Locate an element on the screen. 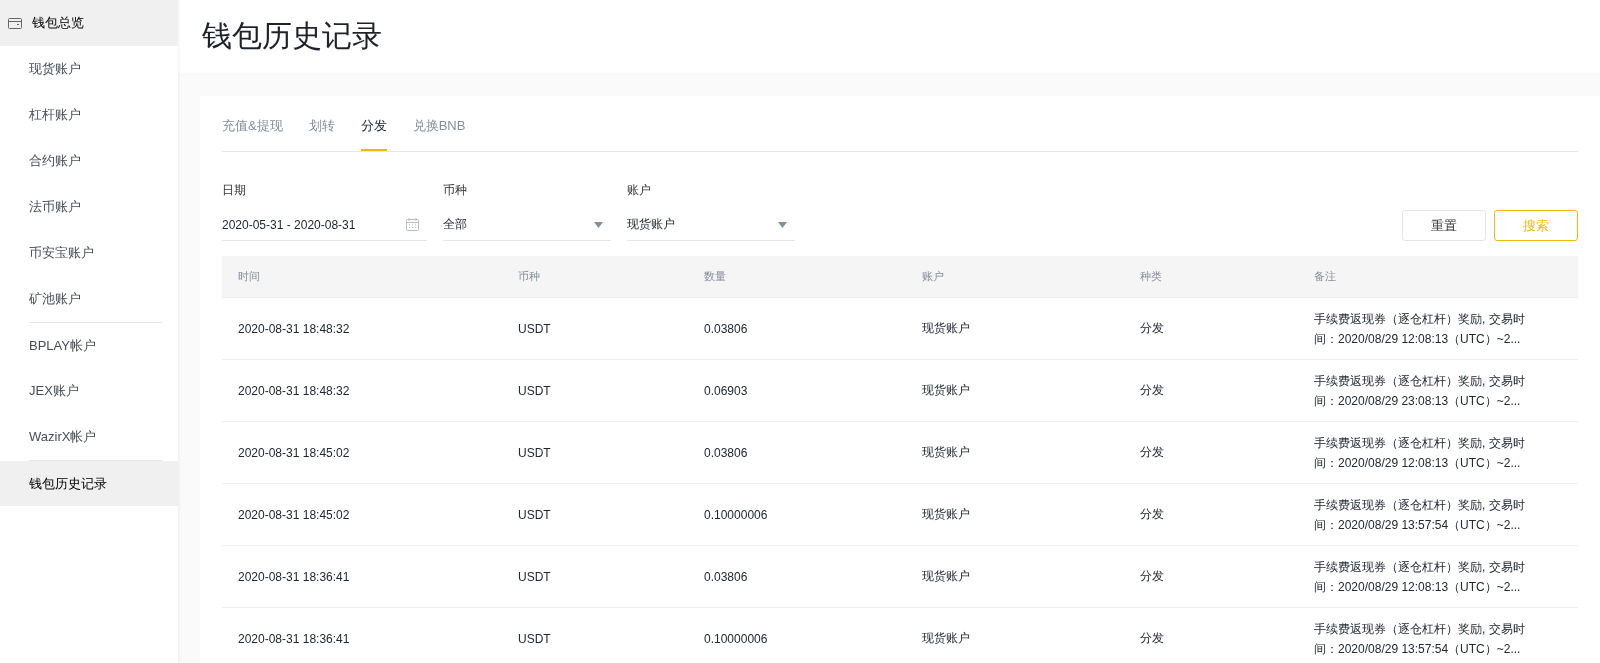 This screenshot has width=1600, height=663. date-range-field: 2020-05-31 - 2020-08-31 is located at coordinates (324, 225).